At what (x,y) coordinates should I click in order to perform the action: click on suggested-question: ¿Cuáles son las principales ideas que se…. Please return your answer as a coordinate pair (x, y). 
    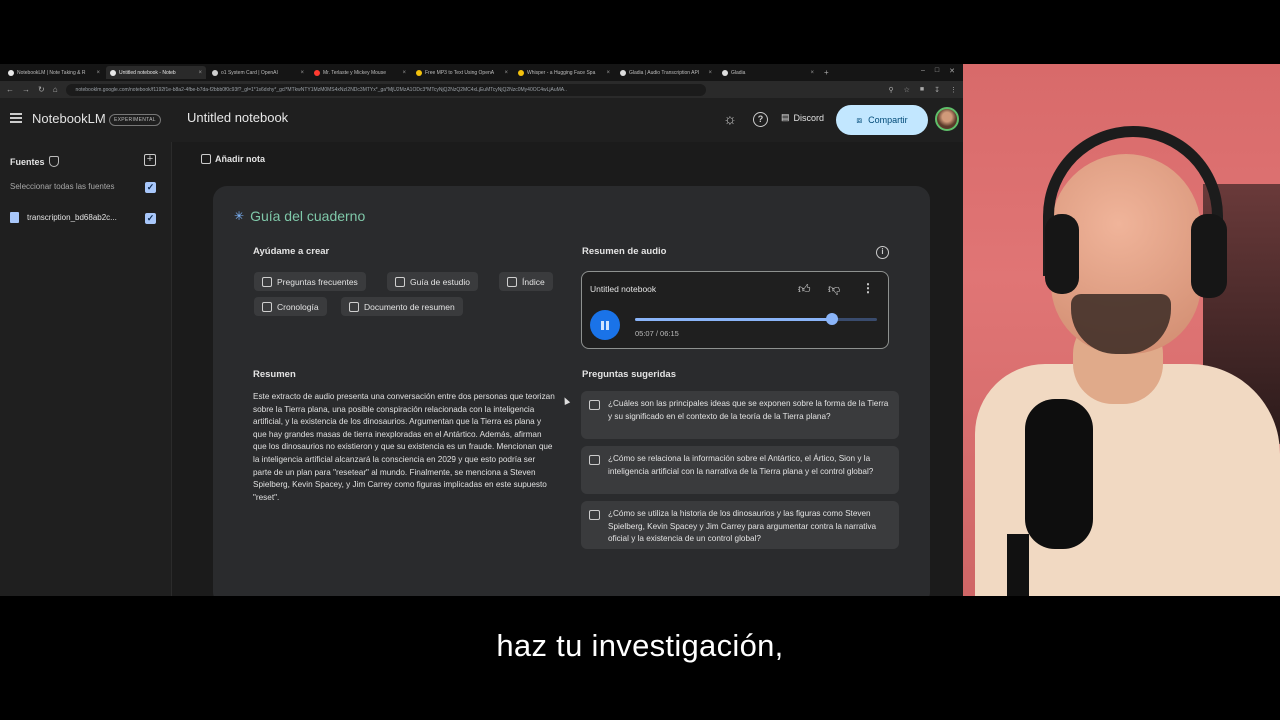
    Looking at the image, I should click on (740, 415).